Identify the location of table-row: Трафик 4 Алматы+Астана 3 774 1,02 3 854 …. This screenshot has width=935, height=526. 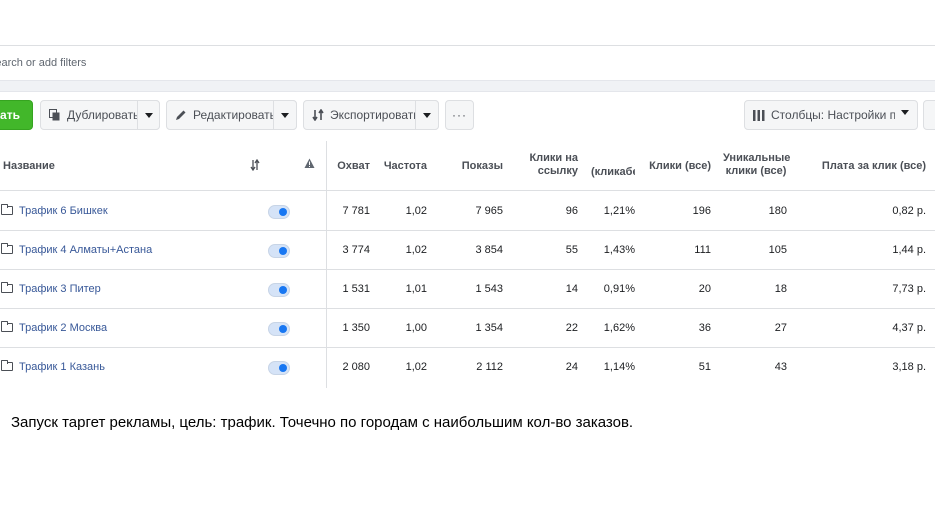
(467, 250).